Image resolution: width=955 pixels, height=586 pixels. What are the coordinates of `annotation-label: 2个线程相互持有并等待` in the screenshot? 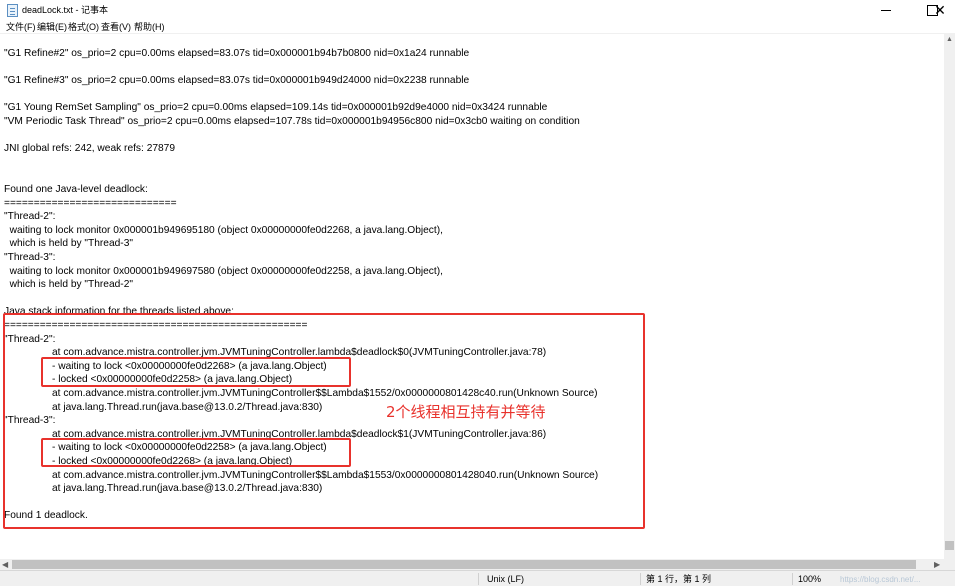 It's located at (466, 412).